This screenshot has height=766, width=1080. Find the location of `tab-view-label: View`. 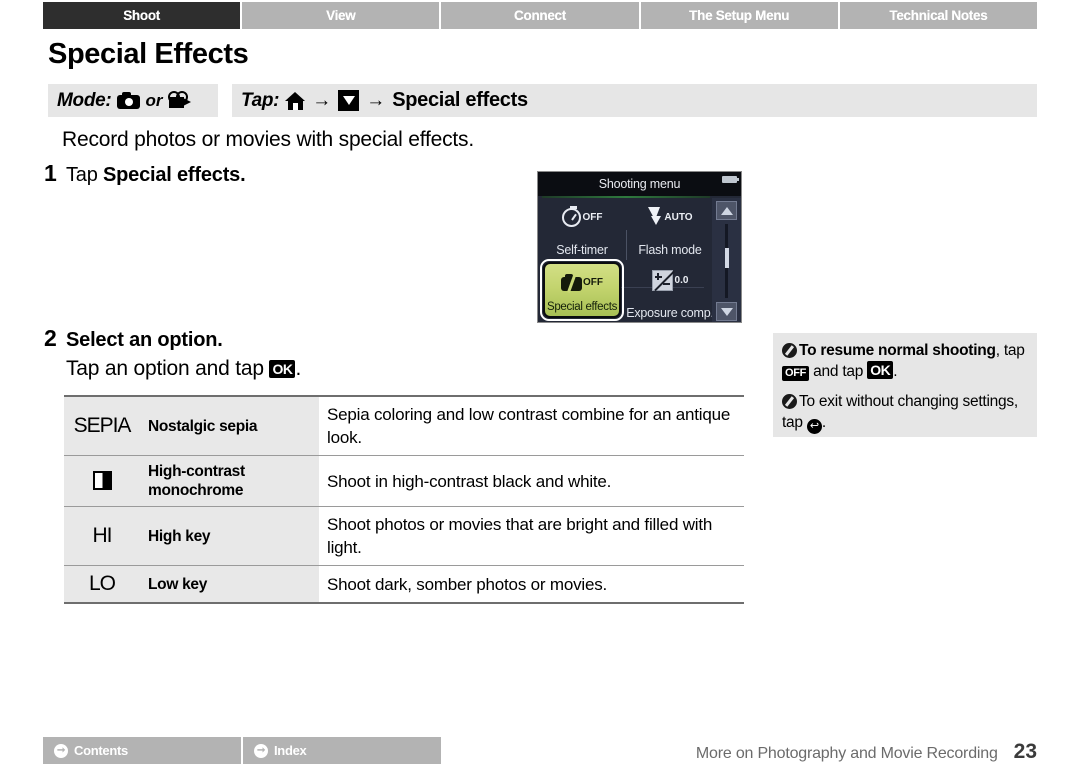

tab-view-label: View is located at coordinates (341, 15).